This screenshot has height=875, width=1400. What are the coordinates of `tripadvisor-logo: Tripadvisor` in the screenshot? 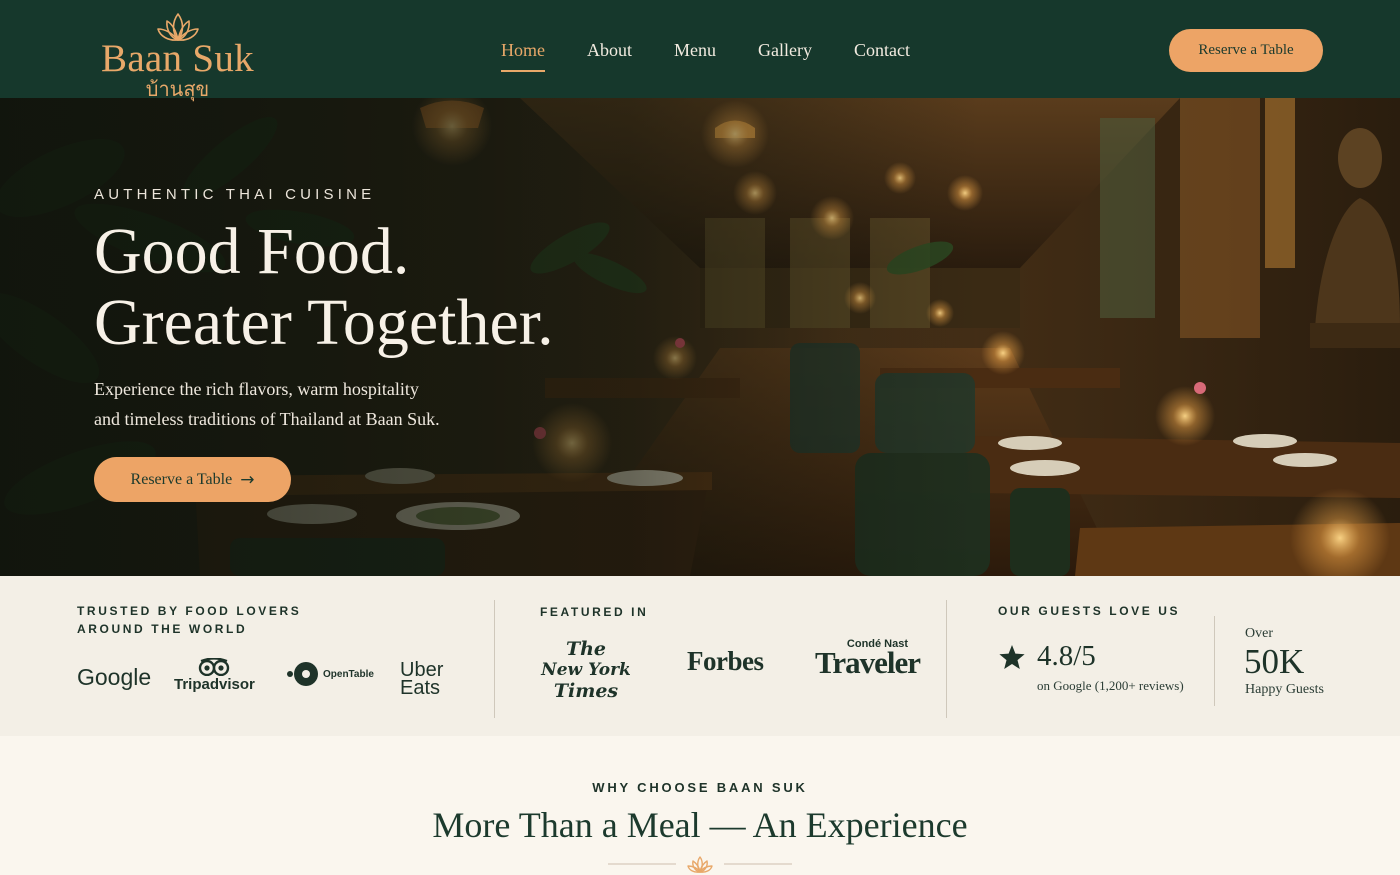 It's located at (214, 675).